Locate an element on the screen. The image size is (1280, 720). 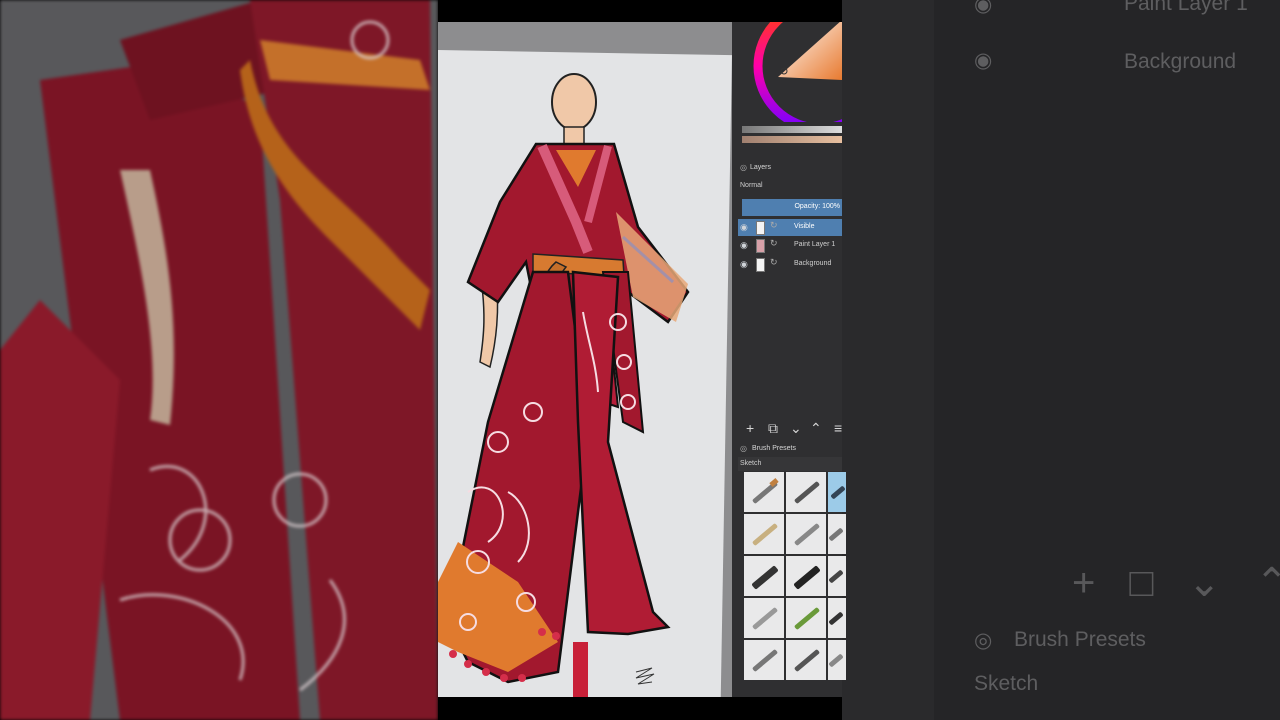
blurred-layer-name: Background is located at coordinates (1180, 61).